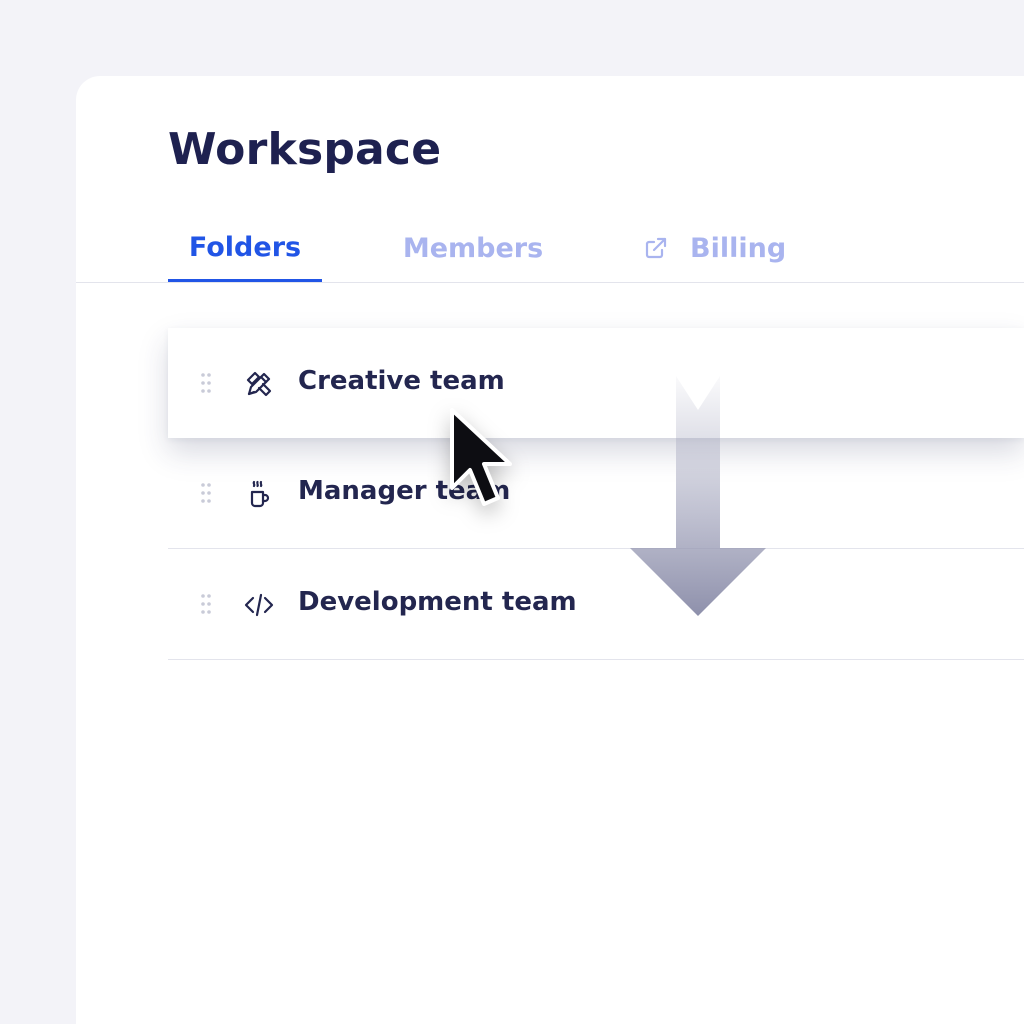  I want to click on pencil-ruler-icon, so click(259, 384).